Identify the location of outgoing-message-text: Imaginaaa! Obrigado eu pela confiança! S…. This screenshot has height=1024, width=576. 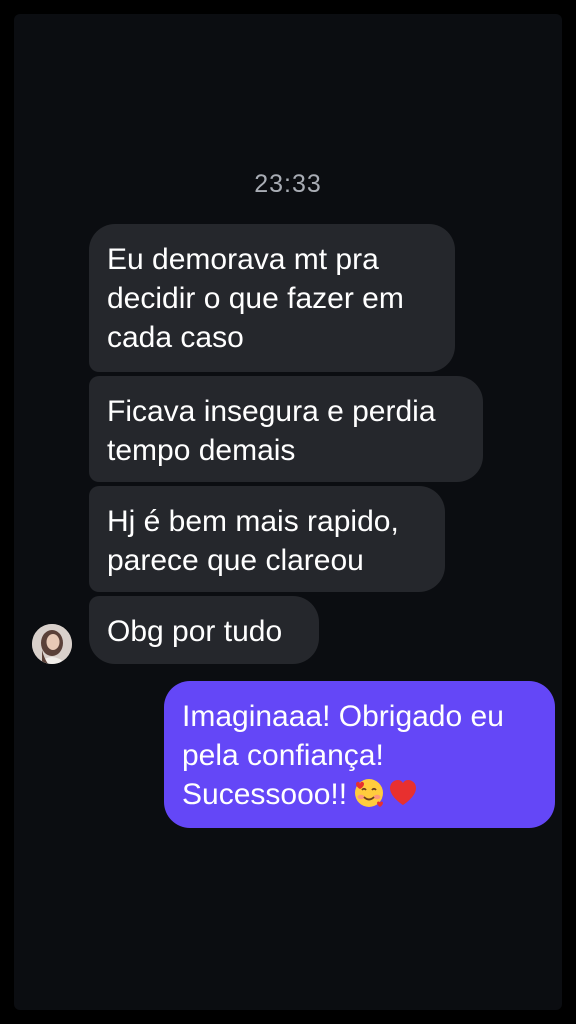
(343, 755).